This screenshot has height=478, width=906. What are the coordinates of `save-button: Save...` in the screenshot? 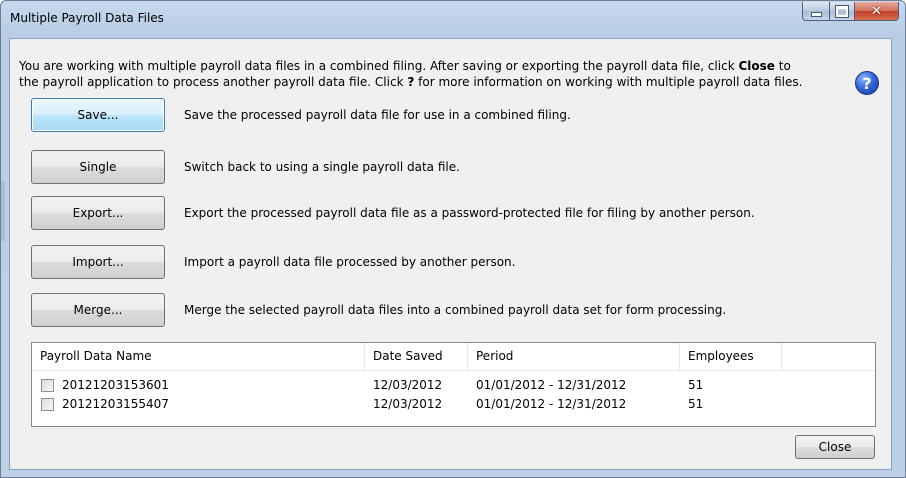 It's located at (98, 115).